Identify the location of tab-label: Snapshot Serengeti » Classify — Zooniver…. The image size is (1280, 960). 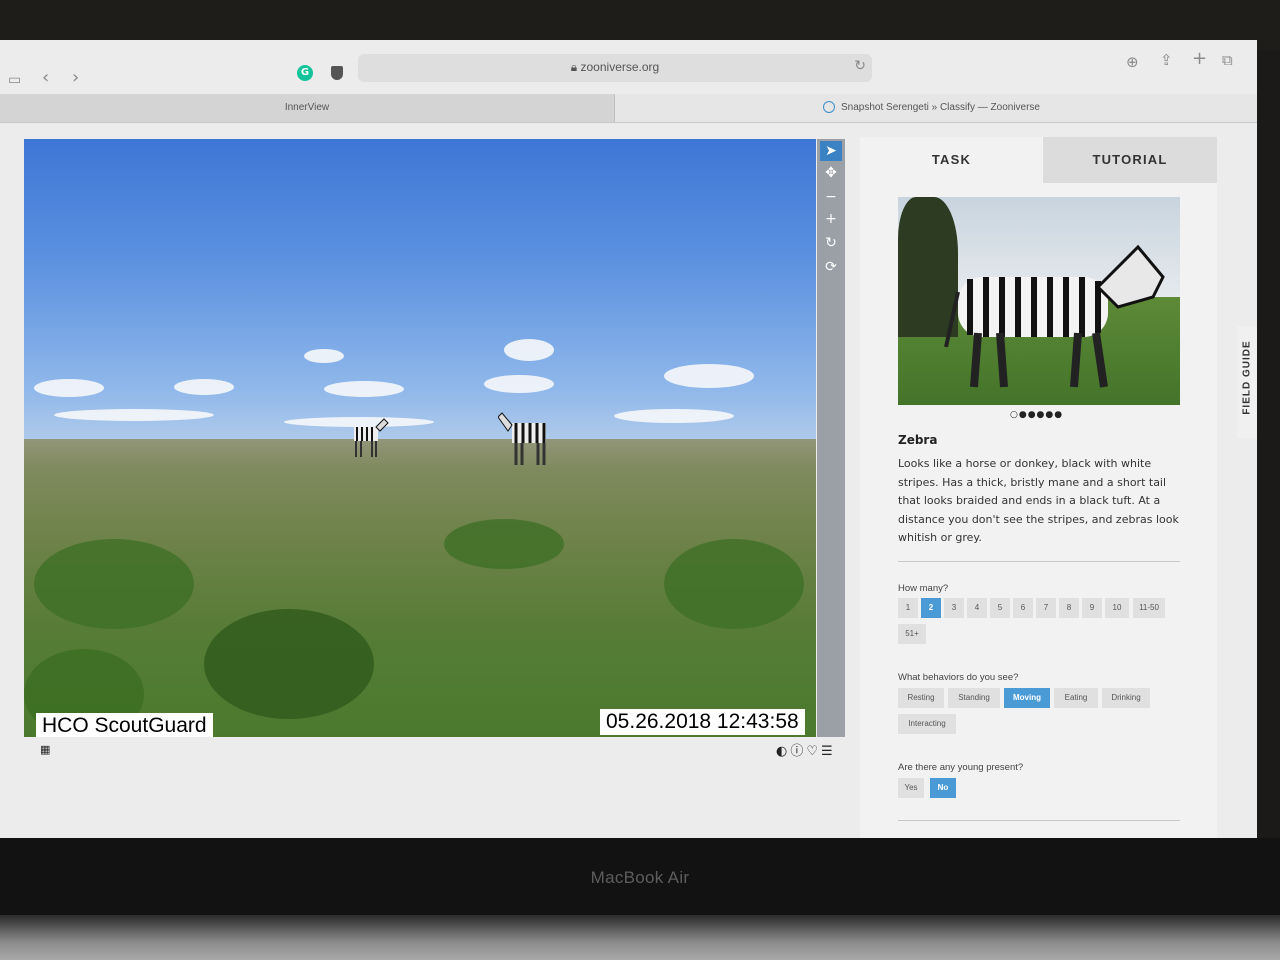
(940, 107).